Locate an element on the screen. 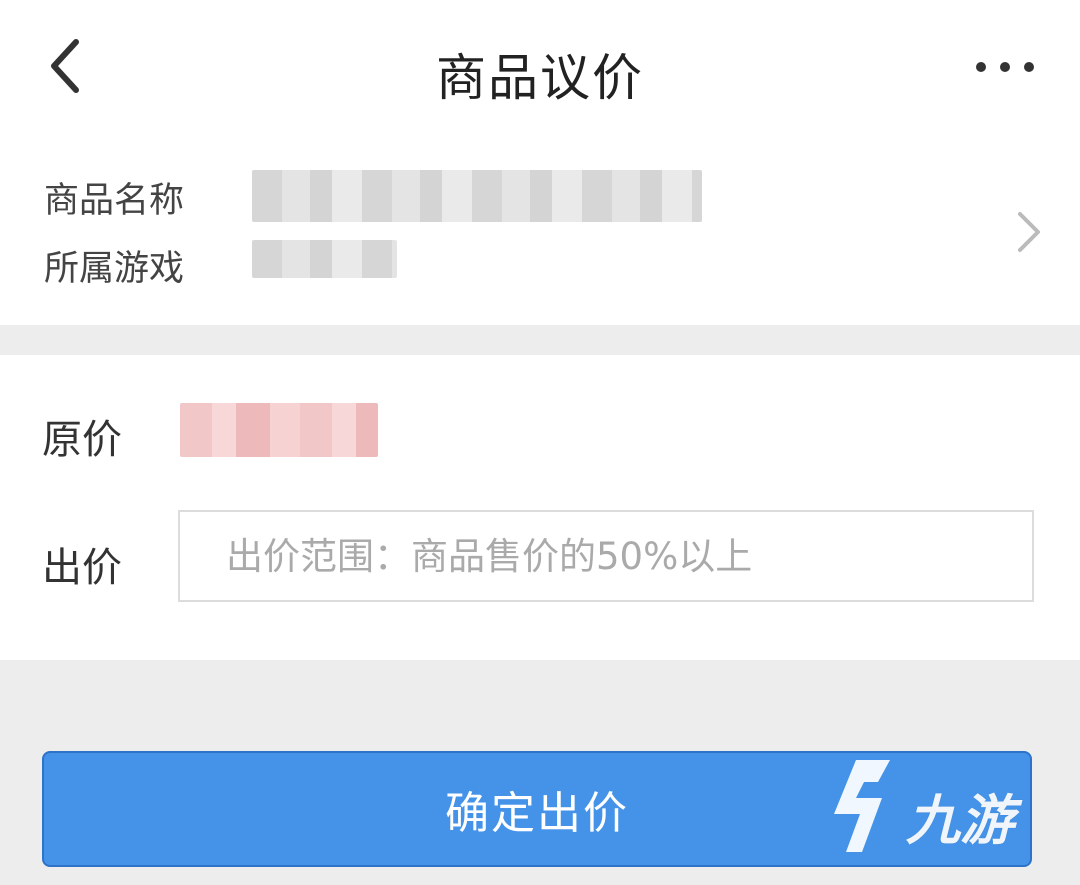 The height and width of the screenshot is (885, 1080). original-price-label: 原价 is located at coordinates (82, 440).